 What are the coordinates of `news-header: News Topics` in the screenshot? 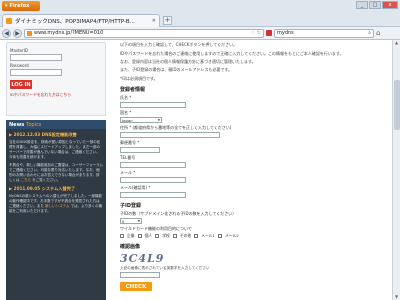 It's located at (56, 124).